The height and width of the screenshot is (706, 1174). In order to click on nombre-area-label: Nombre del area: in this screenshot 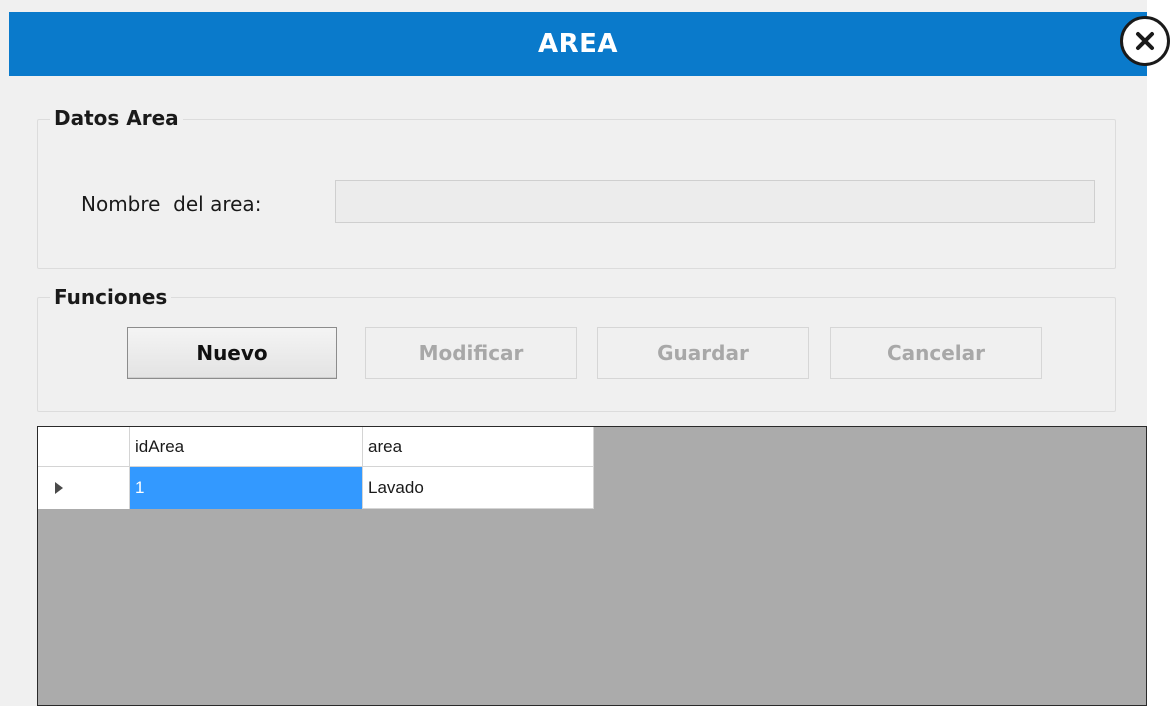, I will do `click(171, 204)`.